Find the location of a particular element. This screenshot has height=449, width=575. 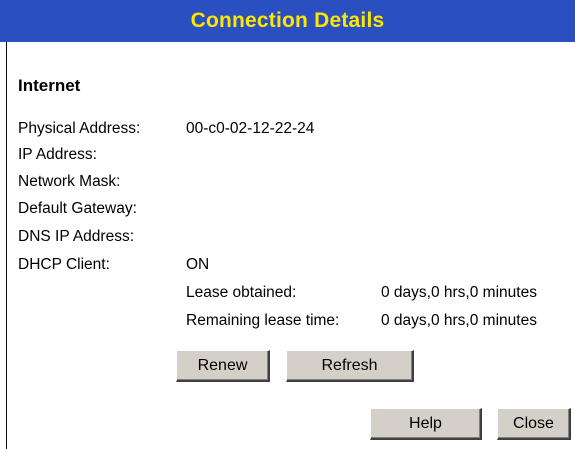

refresh-button: Refresh is located at coordinates (350, 366).